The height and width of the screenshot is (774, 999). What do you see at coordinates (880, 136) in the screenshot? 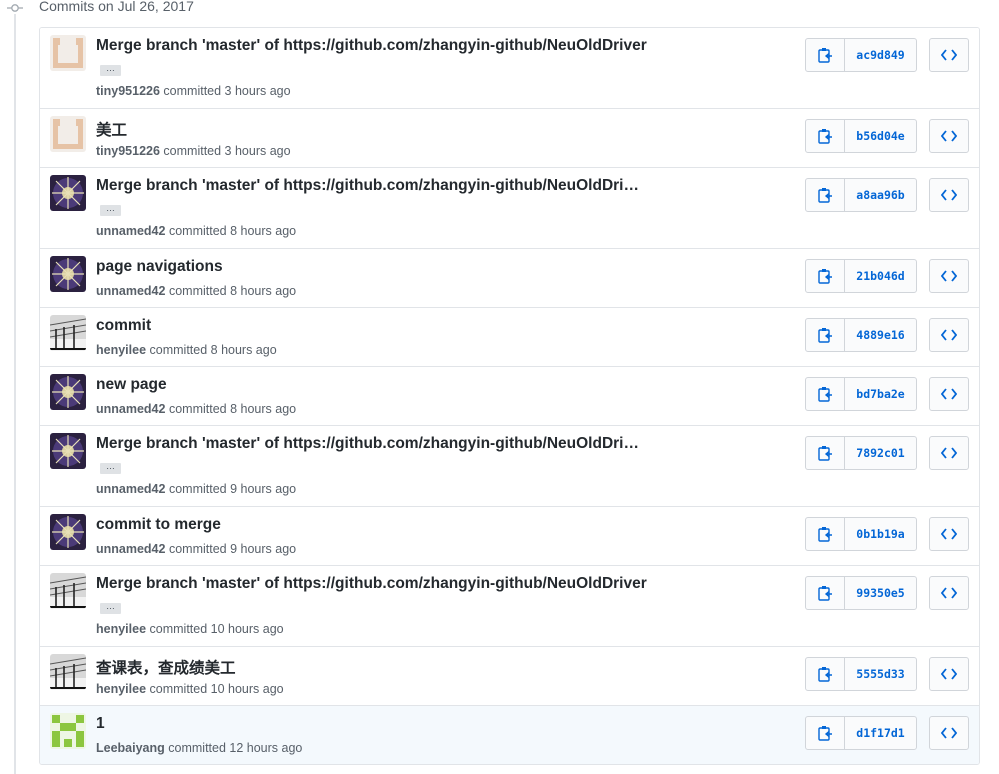
I see `commit-sha-link: b56d04e` at bounding box center [880, 136].